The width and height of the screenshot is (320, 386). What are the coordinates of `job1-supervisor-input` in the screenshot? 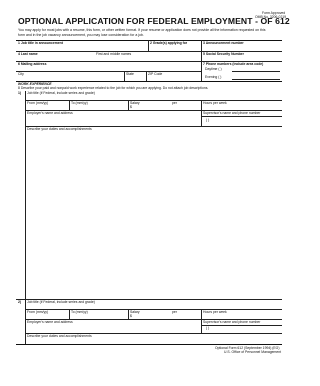 It's located at (242, 121).